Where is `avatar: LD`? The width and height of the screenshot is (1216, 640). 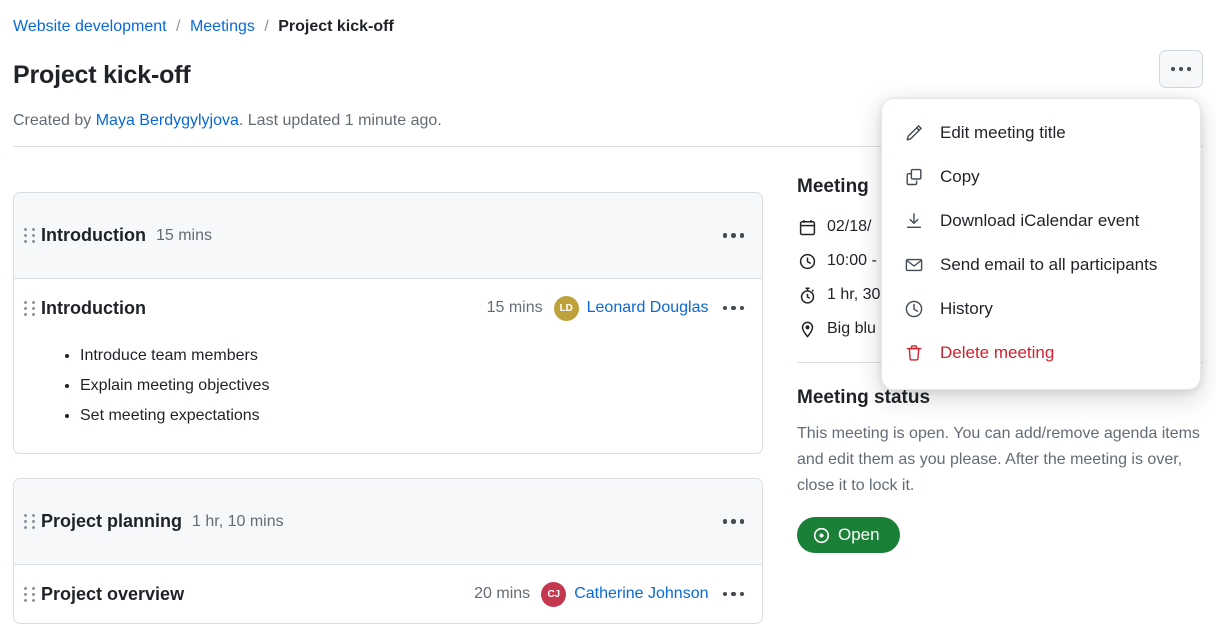
avatar: LD is located at coordinates (566, 308).